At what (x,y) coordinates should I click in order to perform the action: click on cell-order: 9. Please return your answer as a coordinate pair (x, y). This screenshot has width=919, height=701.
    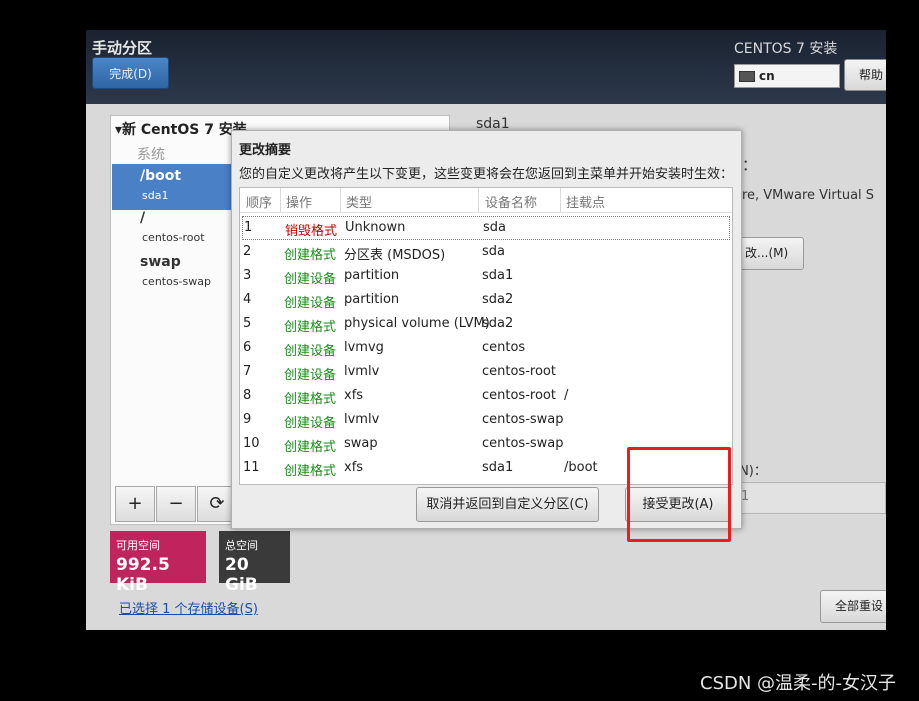
    Looking at the image, I should click on (247, 419).